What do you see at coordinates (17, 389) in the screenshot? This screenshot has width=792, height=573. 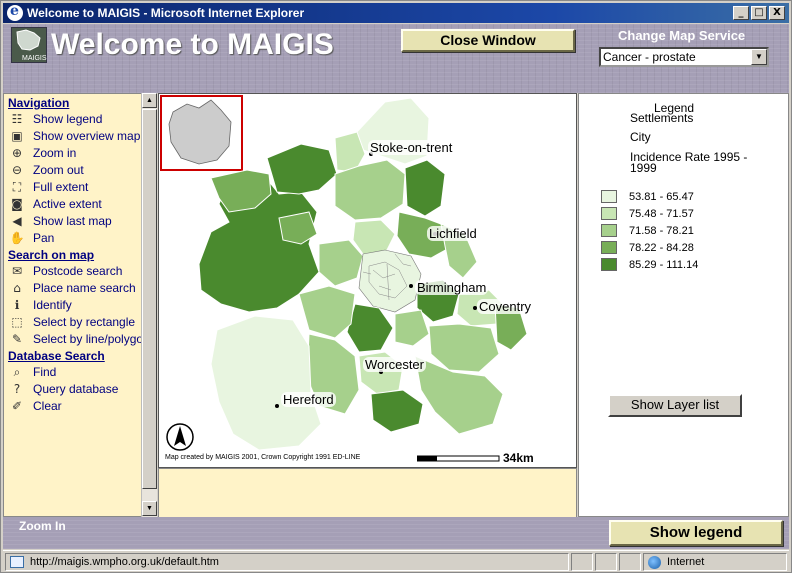 I see `query-icon: ?` at bounding box center [17, 389].